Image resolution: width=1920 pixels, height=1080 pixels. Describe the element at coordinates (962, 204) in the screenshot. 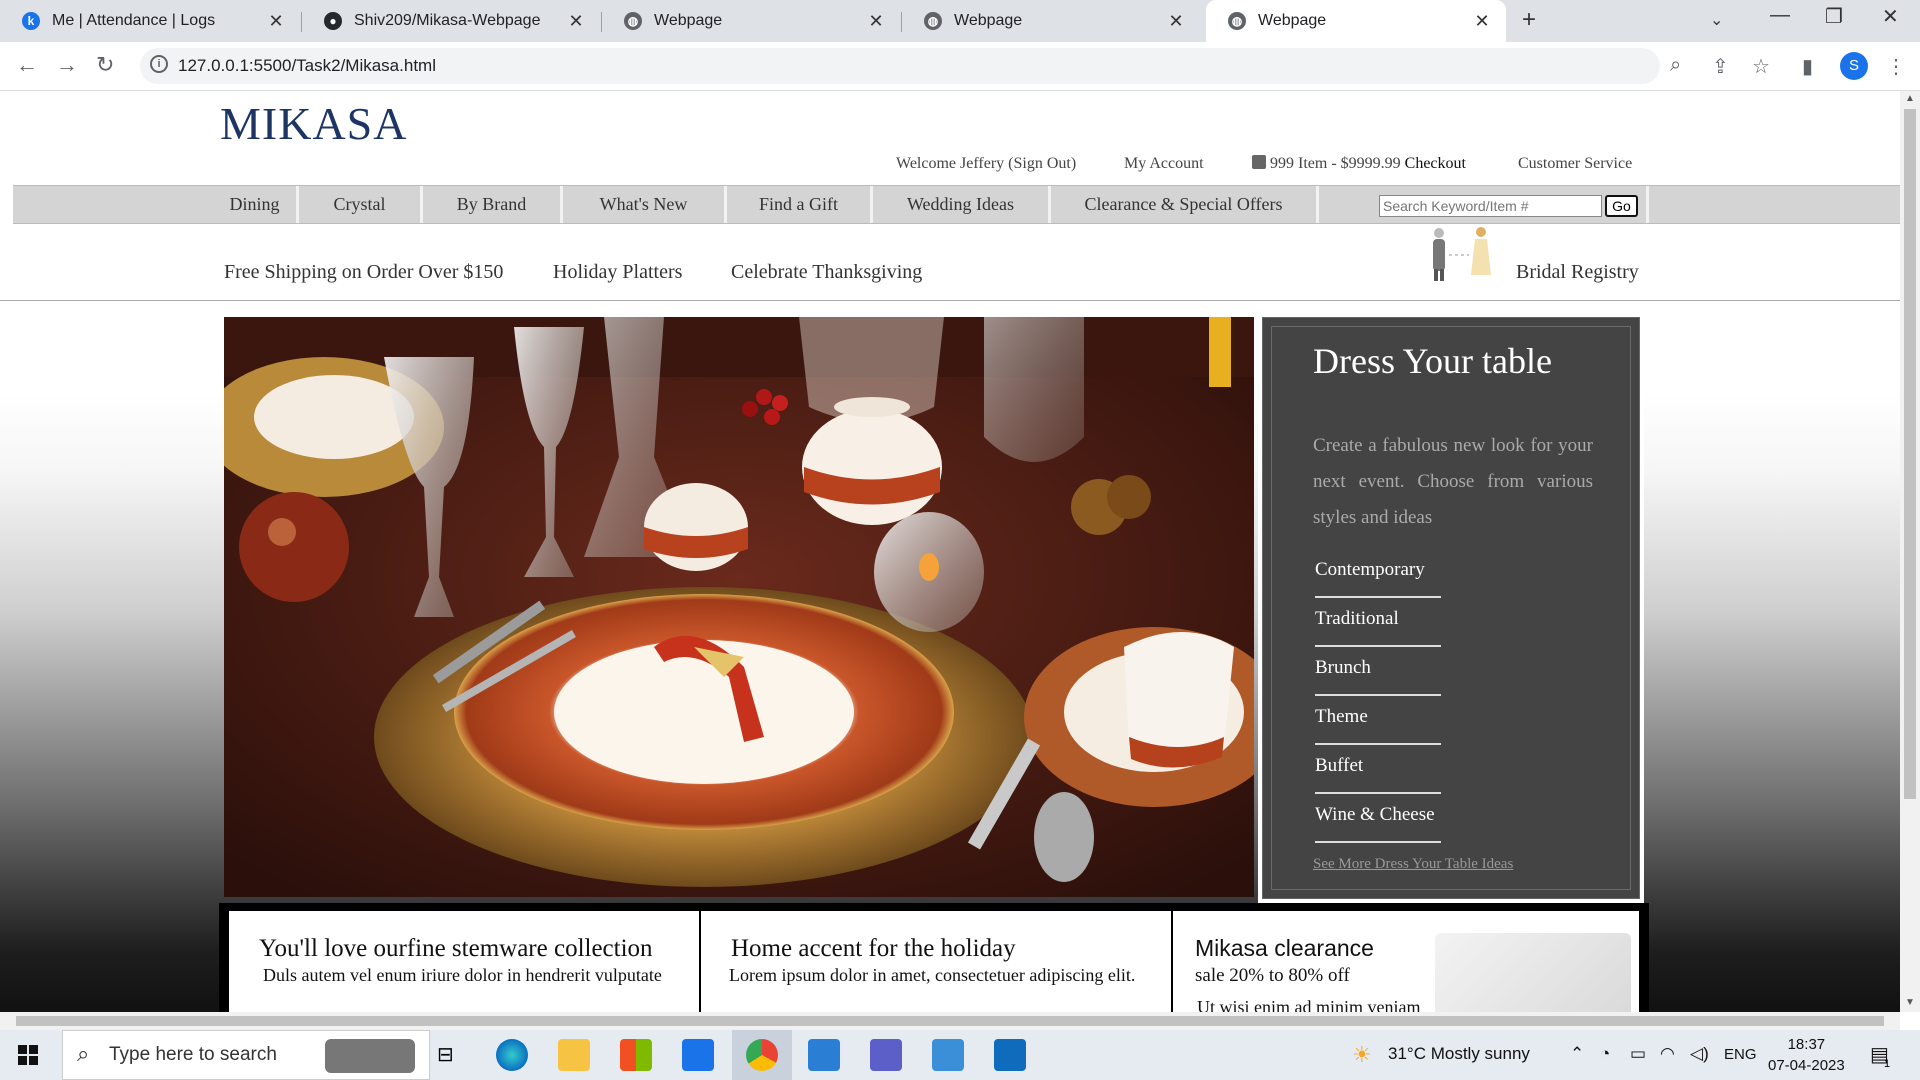

I see `nav-wedding-ideas: Wedding Ideas` at that location.